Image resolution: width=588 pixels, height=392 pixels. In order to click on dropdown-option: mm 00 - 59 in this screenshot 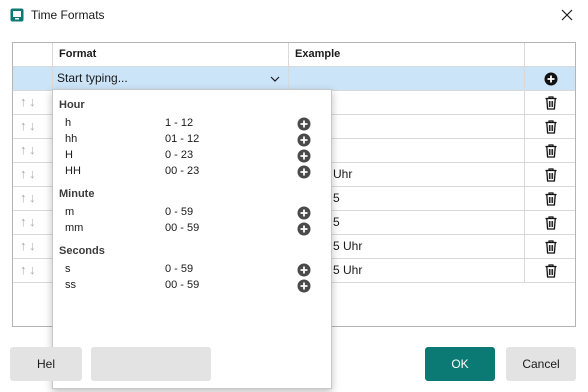, I will do `click(192, 229)`.